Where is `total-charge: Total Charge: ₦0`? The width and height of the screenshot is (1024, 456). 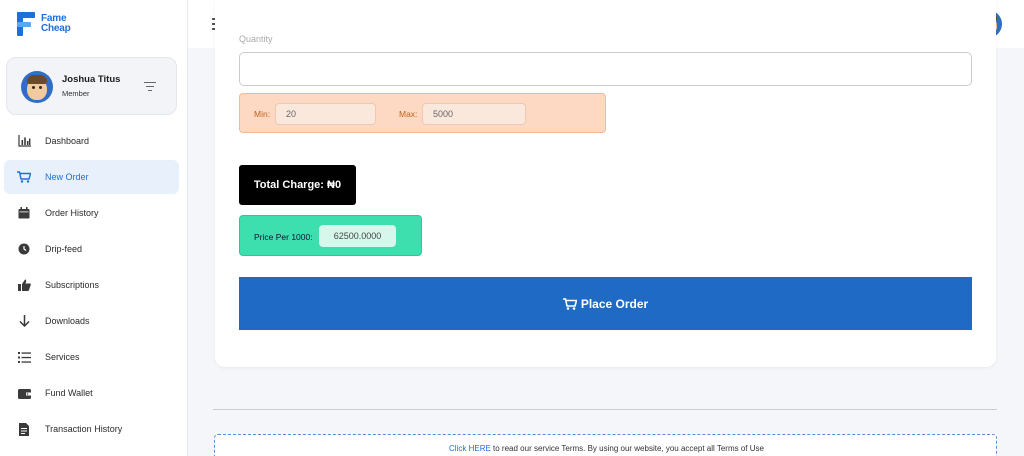
total-charge: Total Charge: ₦0 is located at coordinates (297, 185).